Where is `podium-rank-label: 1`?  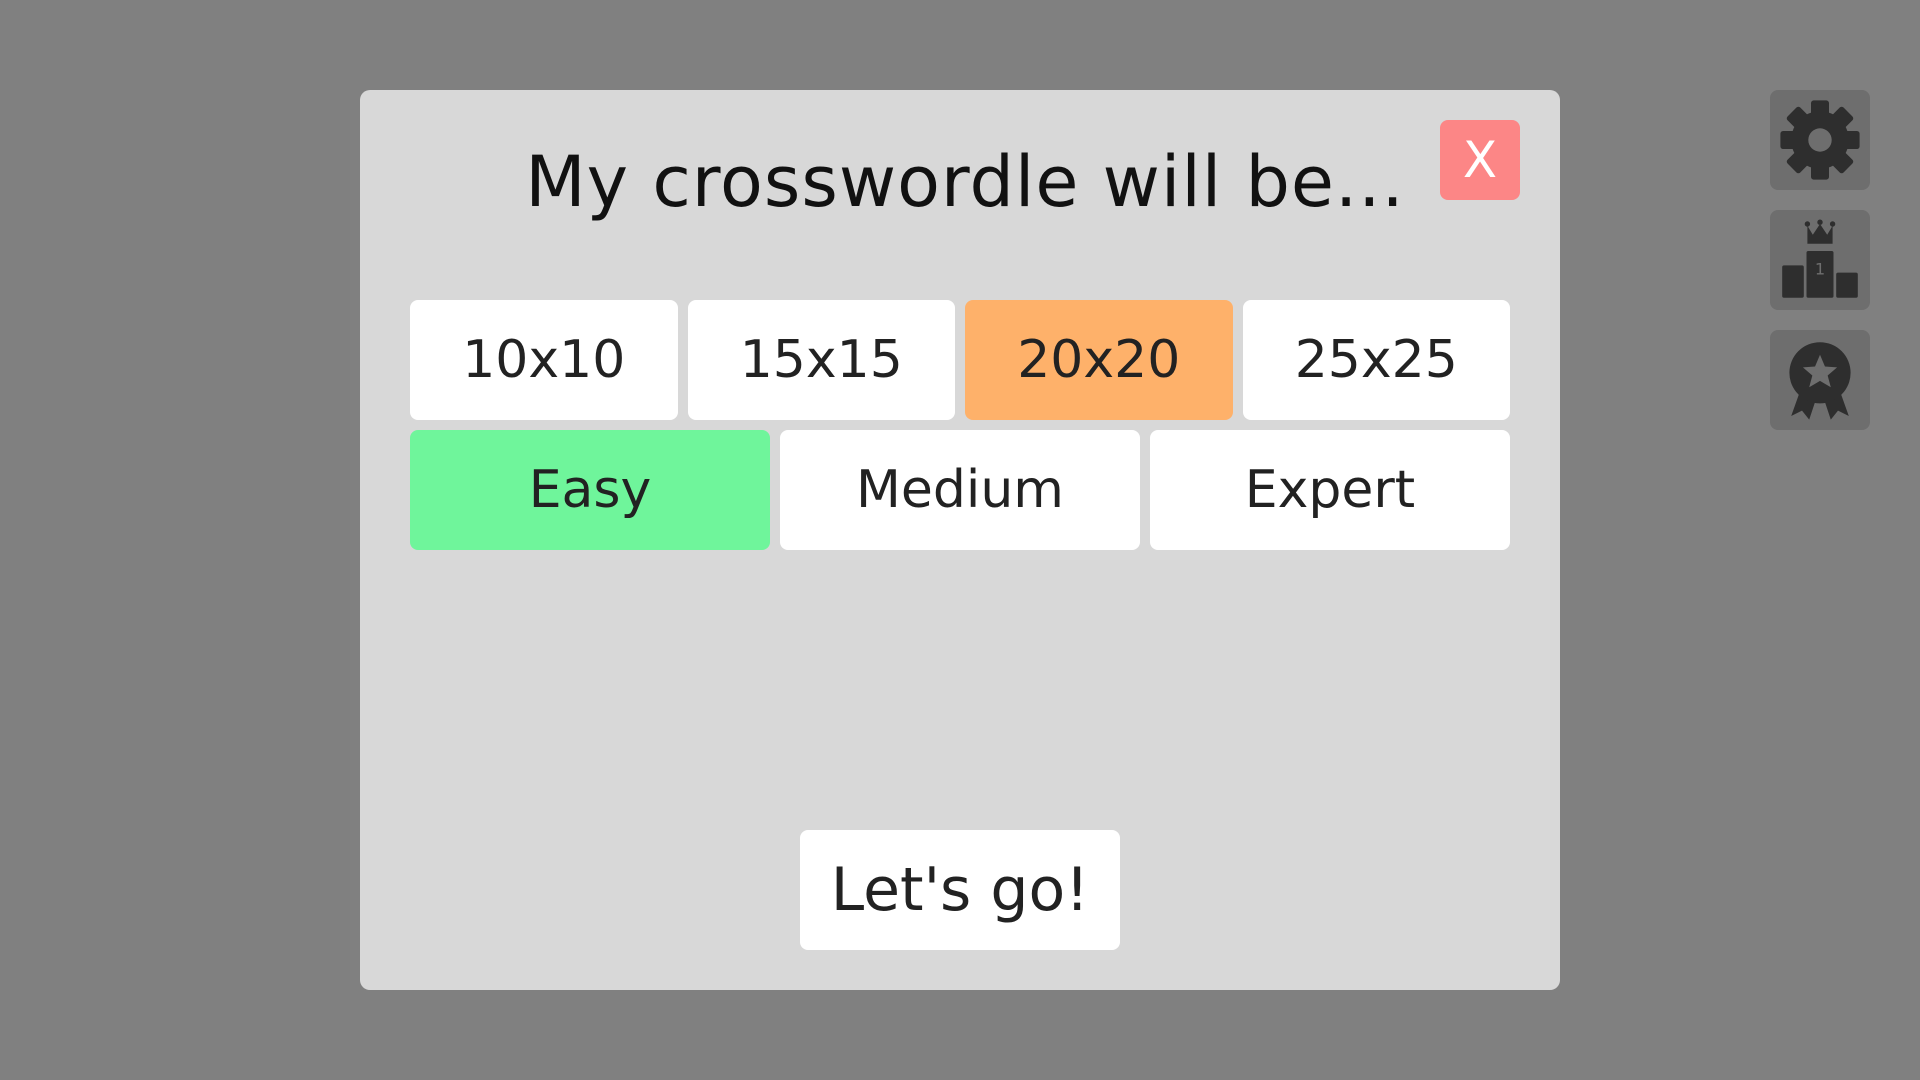 podium-rank-label: 1 is located at coordinates (1820, 268).